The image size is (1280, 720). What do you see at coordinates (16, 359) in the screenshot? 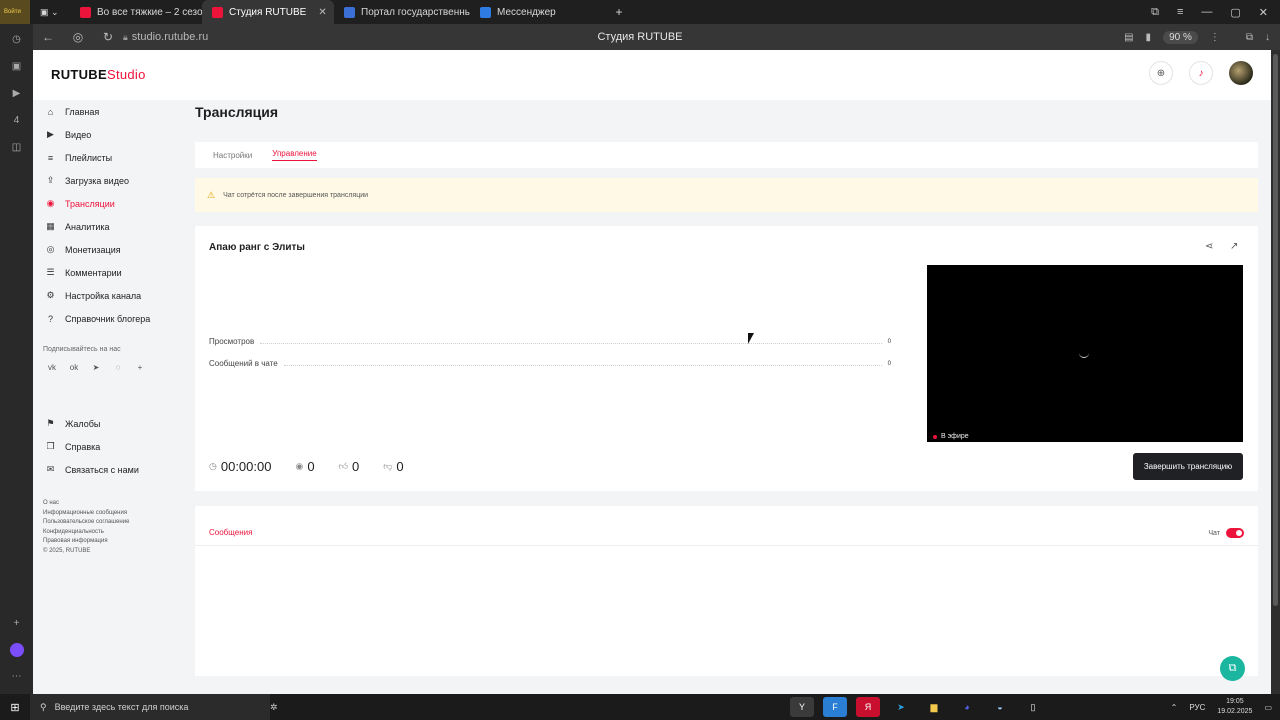
I see `browser-side-rail: ◷ ▣ ▶ 4 ◫ + ⋯` at bounding box center [16, 359].